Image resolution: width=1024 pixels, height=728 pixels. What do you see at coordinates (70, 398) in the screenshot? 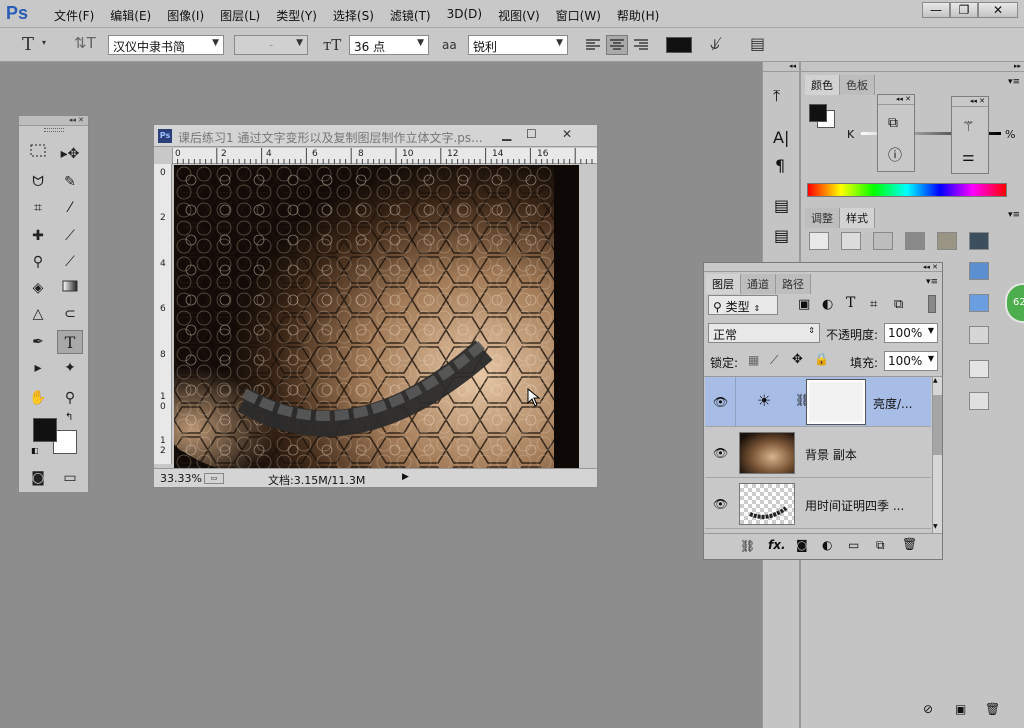
I see `zoom-tool-icon: ⚲` at bounding box center [70, 398].